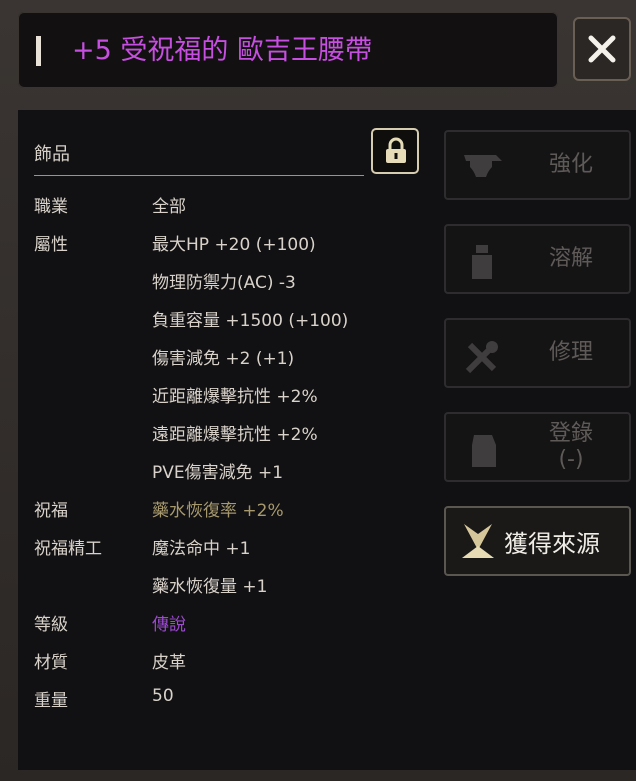  Describe the element at coordinates (169, 663) in the screenshot. I see `attr-value: 皮革` at that location.